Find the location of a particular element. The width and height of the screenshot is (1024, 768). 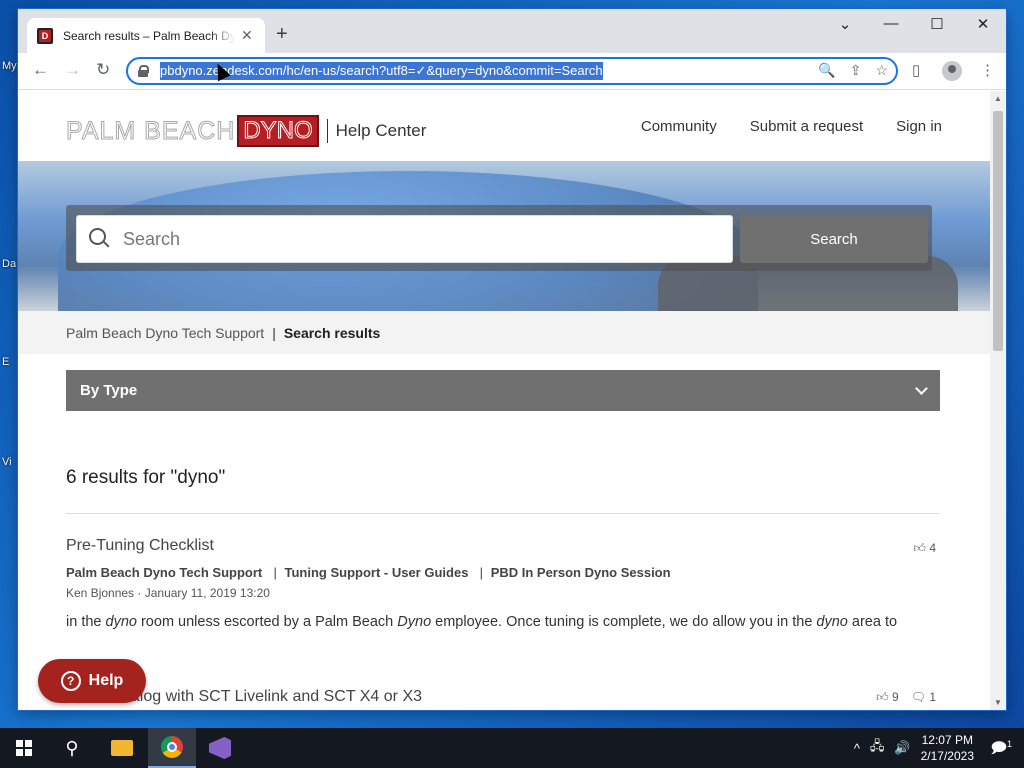

result-votes: 👍︎ 4 is located at coordinates (924, 548).